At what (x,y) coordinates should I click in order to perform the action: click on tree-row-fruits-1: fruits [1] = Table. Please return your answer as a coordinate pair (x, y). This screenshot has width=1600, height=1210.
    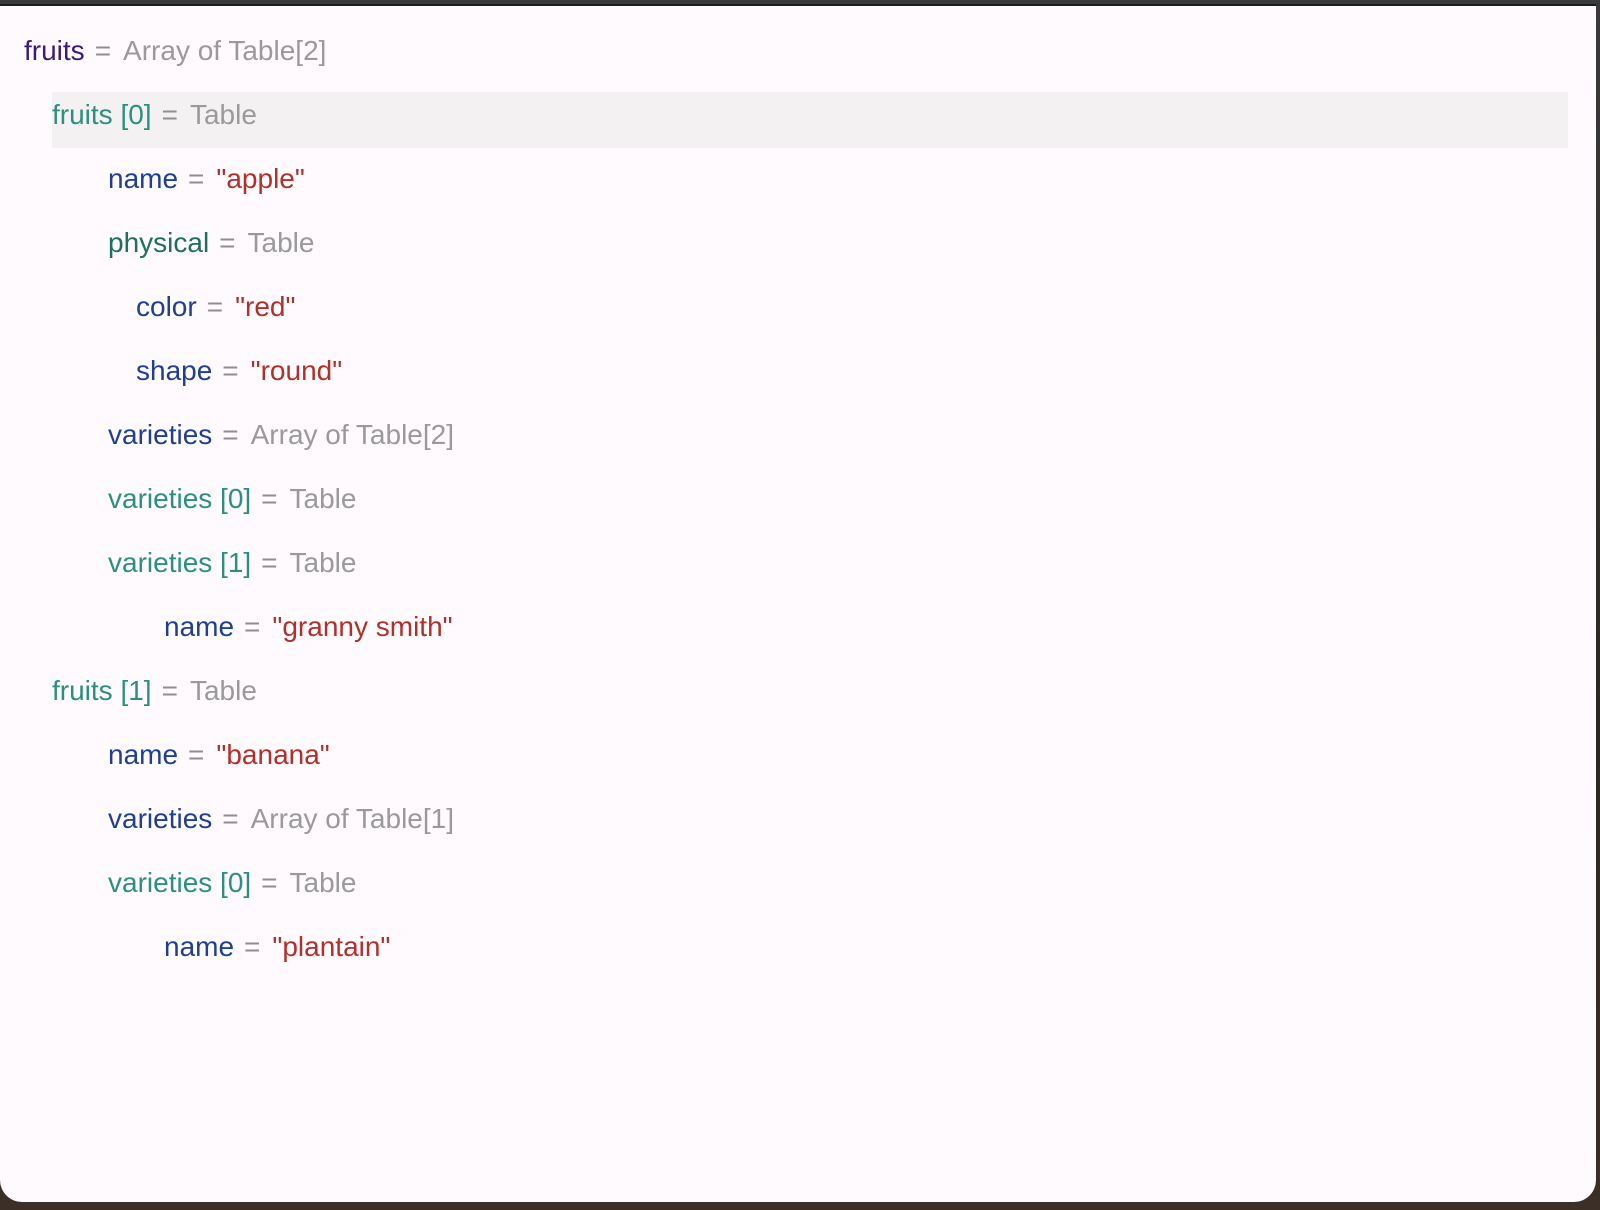
    Looking at the image, I should click on (798, 692).